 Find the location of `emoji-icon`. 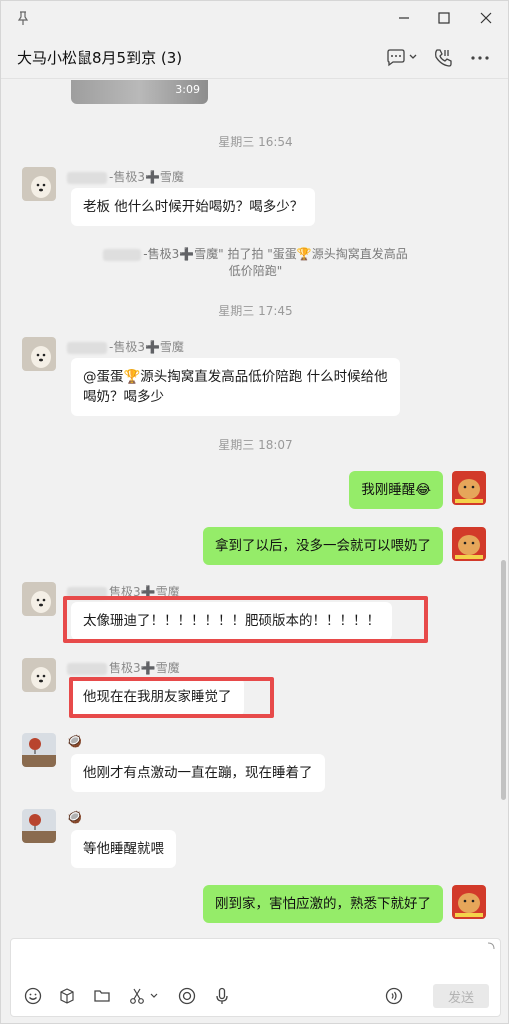

emoji-icon is located at coordinates (33, 996).